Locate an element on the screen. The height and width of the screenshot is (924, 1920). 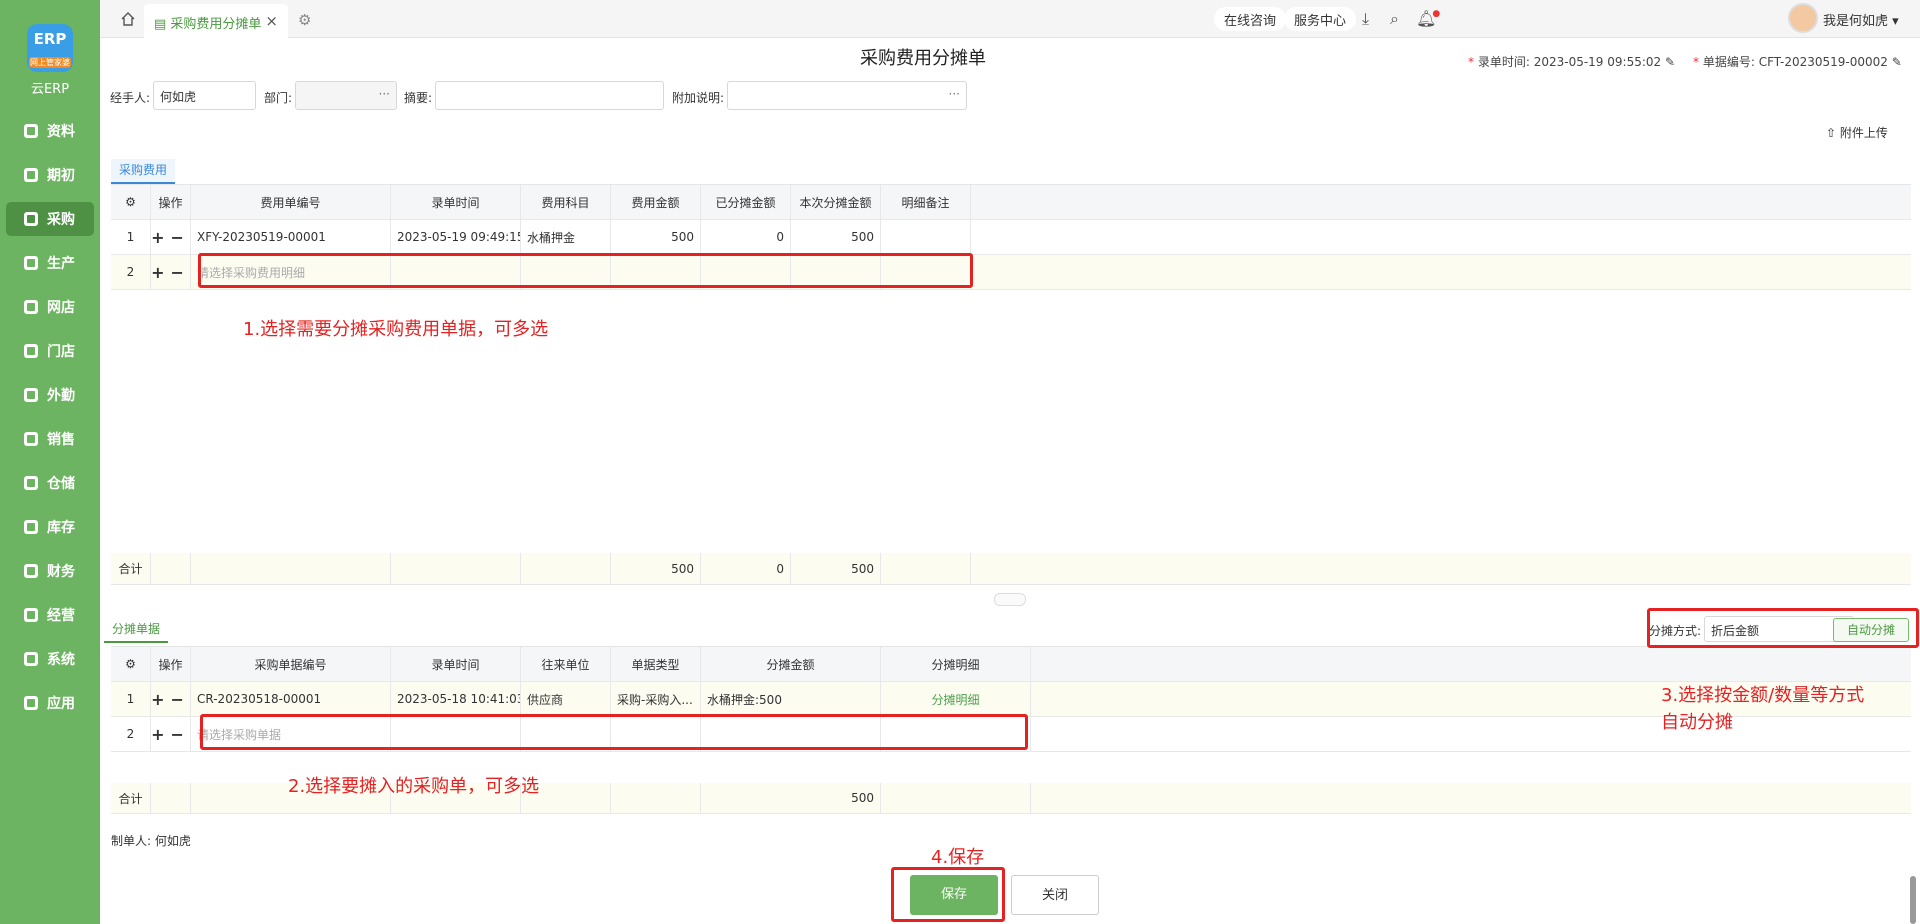
close-icon: × is located at coordinates (271, 21).